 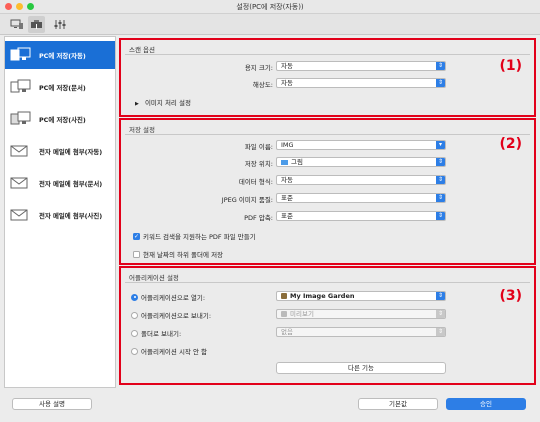 I want to click on save-pc-photo-icon, so click(x=21, y=119).